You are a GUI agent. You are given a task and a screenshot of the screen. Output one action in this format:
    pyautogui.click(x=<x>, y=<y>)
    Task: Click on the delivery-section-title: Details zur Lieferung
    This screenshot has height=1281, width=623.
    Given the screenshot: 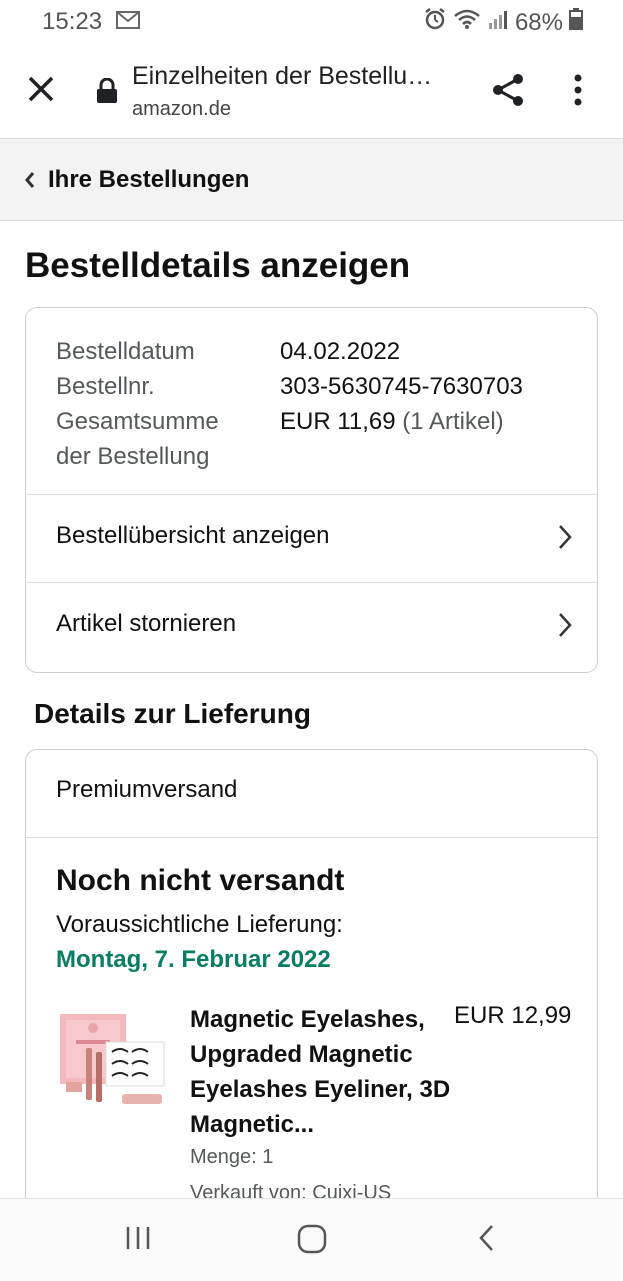 What is the action you would take?
    pyautogui.click(x=172, y=713)
    